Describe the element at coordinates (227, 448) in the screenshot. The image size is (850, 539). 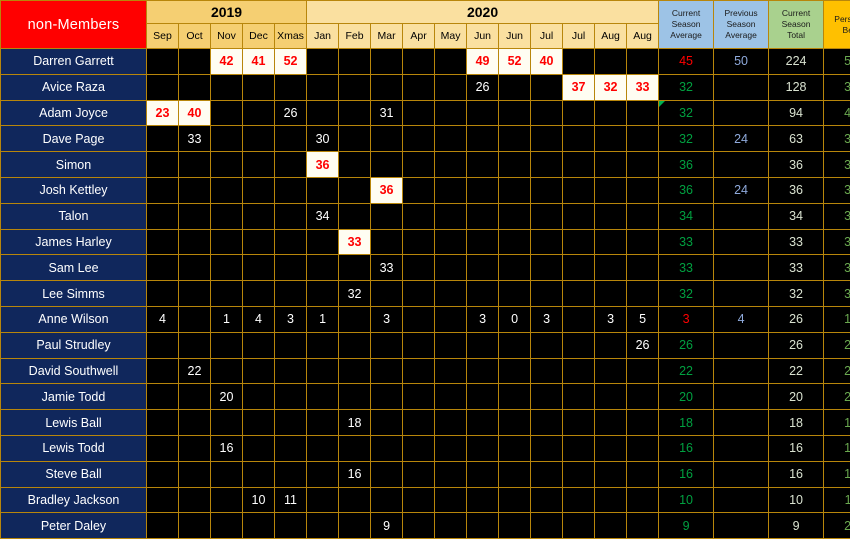
I see `score-cell: 16` at that location.